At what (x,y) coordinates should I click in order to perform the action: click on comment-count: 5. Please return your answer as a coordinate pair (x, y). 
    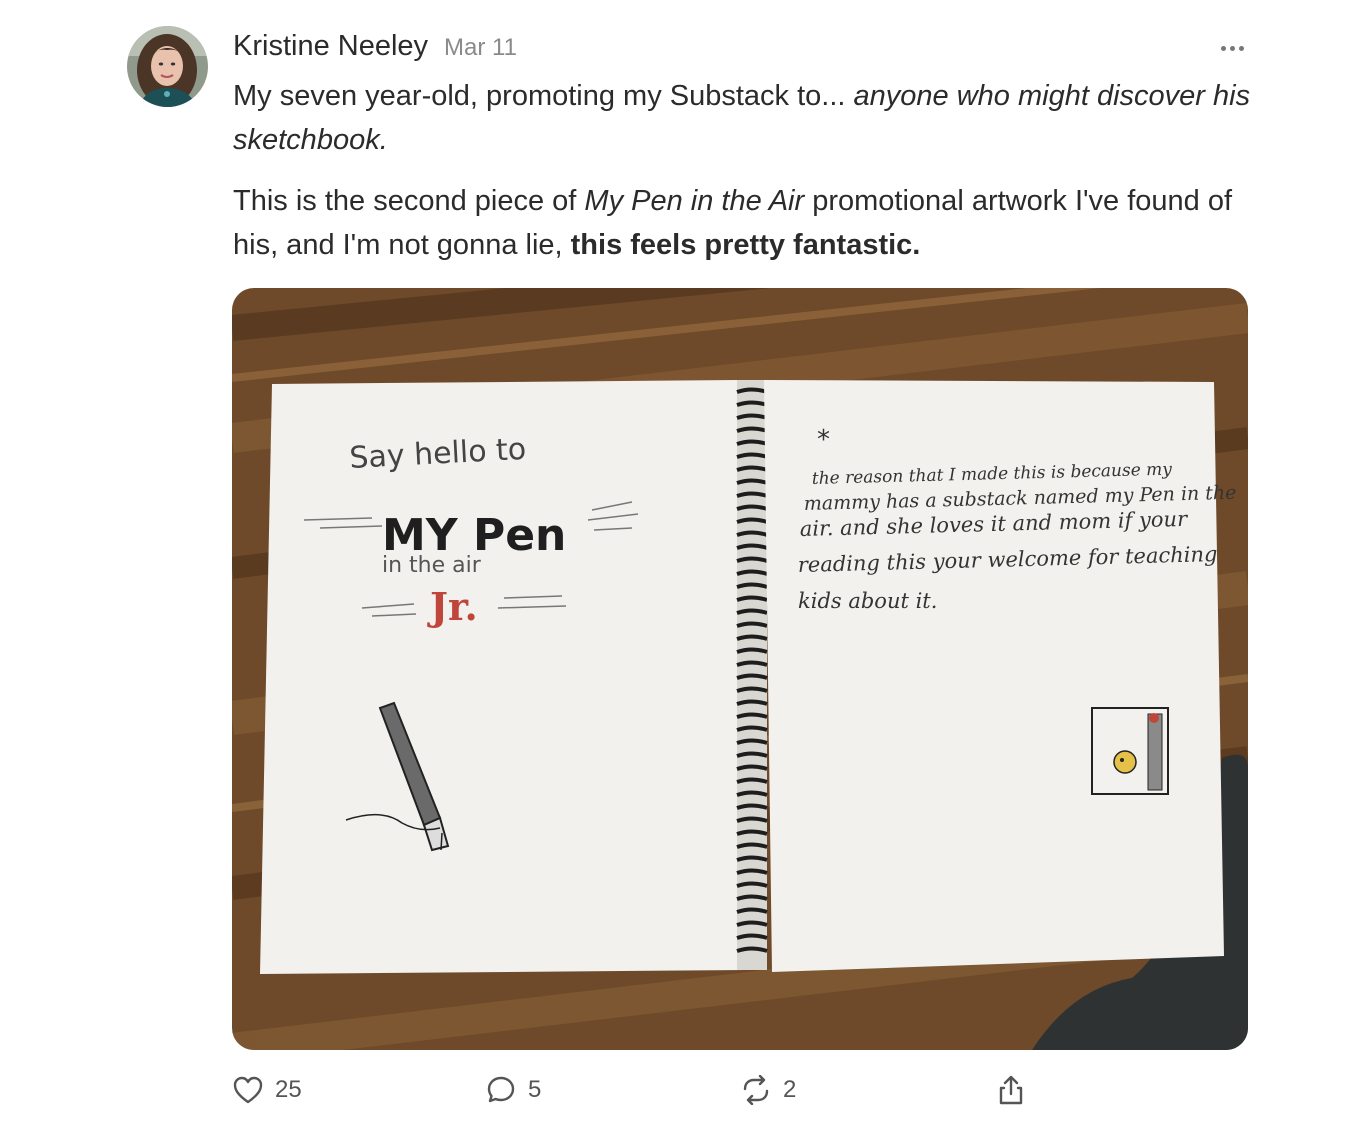
    Looking at the image, I should click on (535, 1089).